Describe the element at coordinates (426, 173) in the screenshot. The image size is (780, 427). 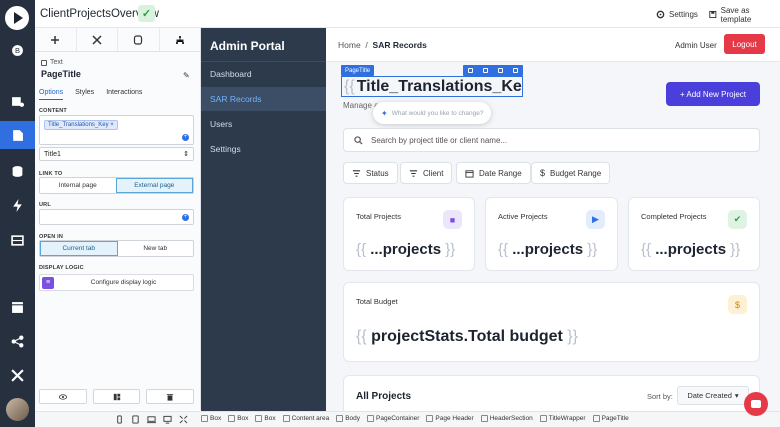
I see `filter-client: Client` at that location.